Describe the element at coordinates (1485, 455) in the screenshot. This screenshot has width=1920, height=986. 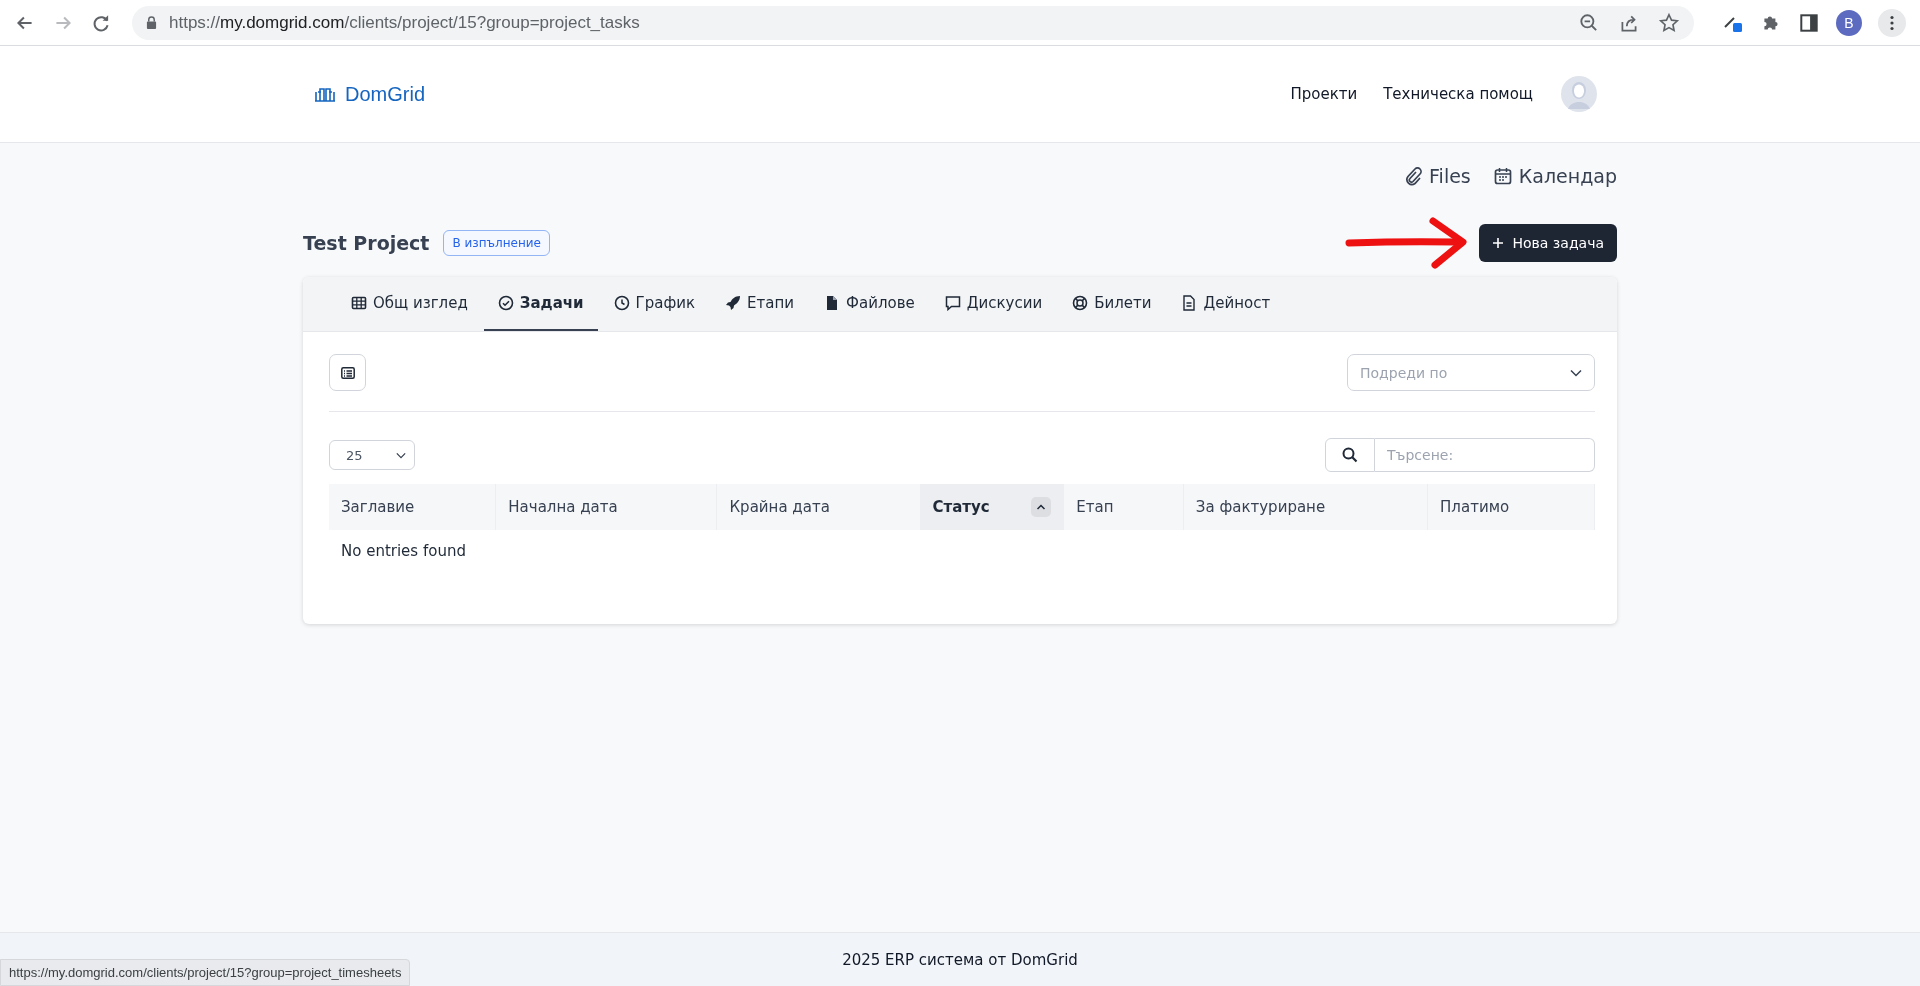
I see `search-field: Търсене:` at that location.